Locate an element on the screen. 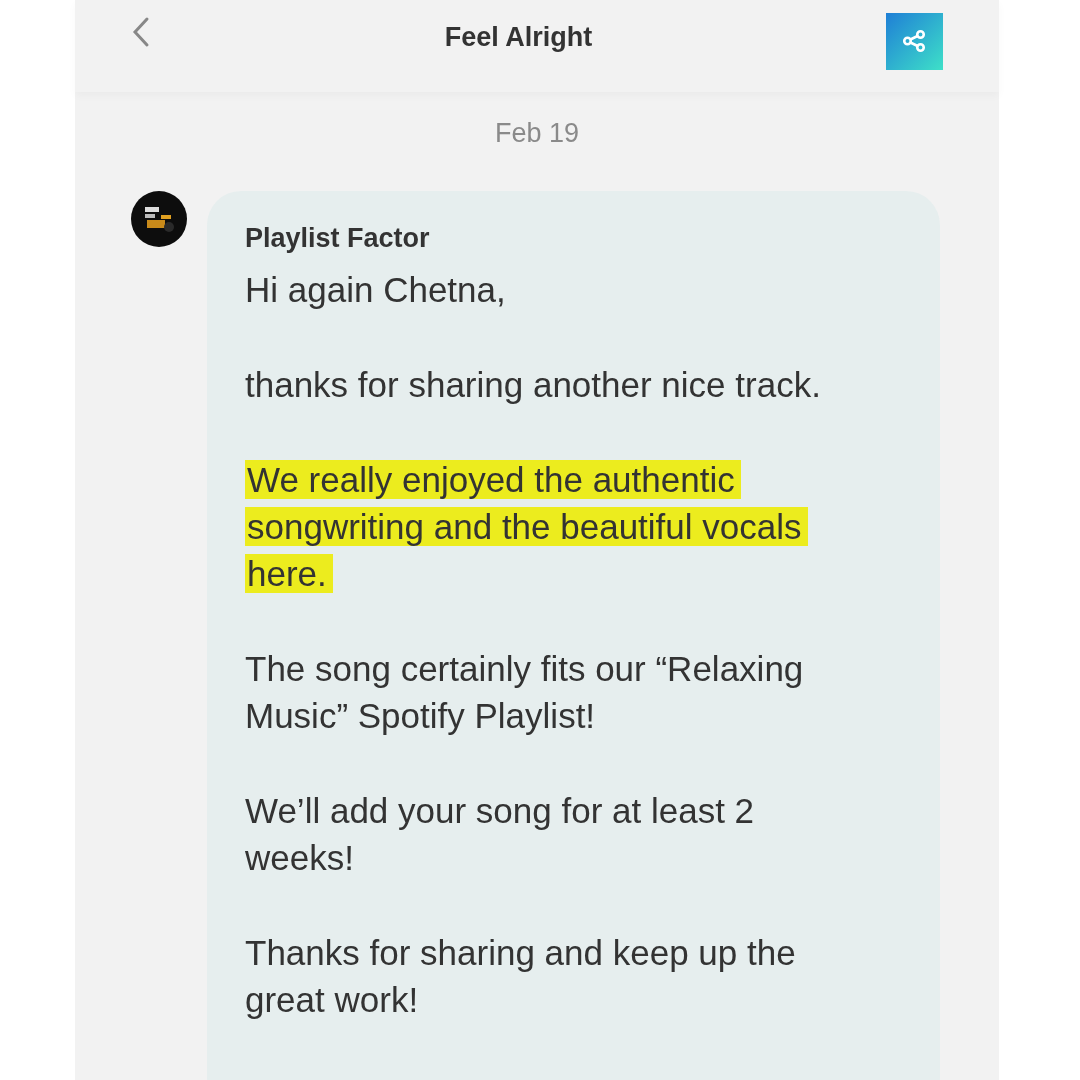  chat-title: Feel Alright is located at coordinates (518, 37).